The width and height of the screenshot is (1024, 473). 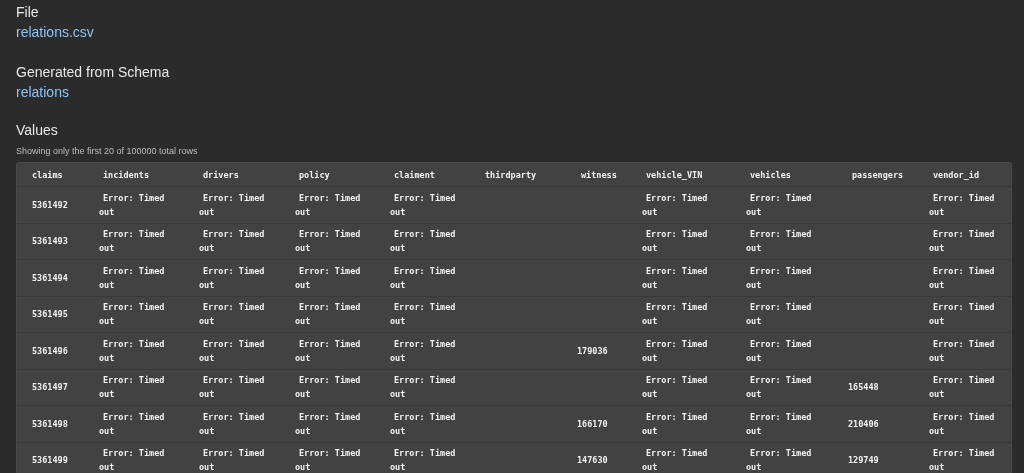 What do you see at coordinates (55, 32) in the screenshot?
I see `file-link: relations.csv` at bounding box center [55, 32].